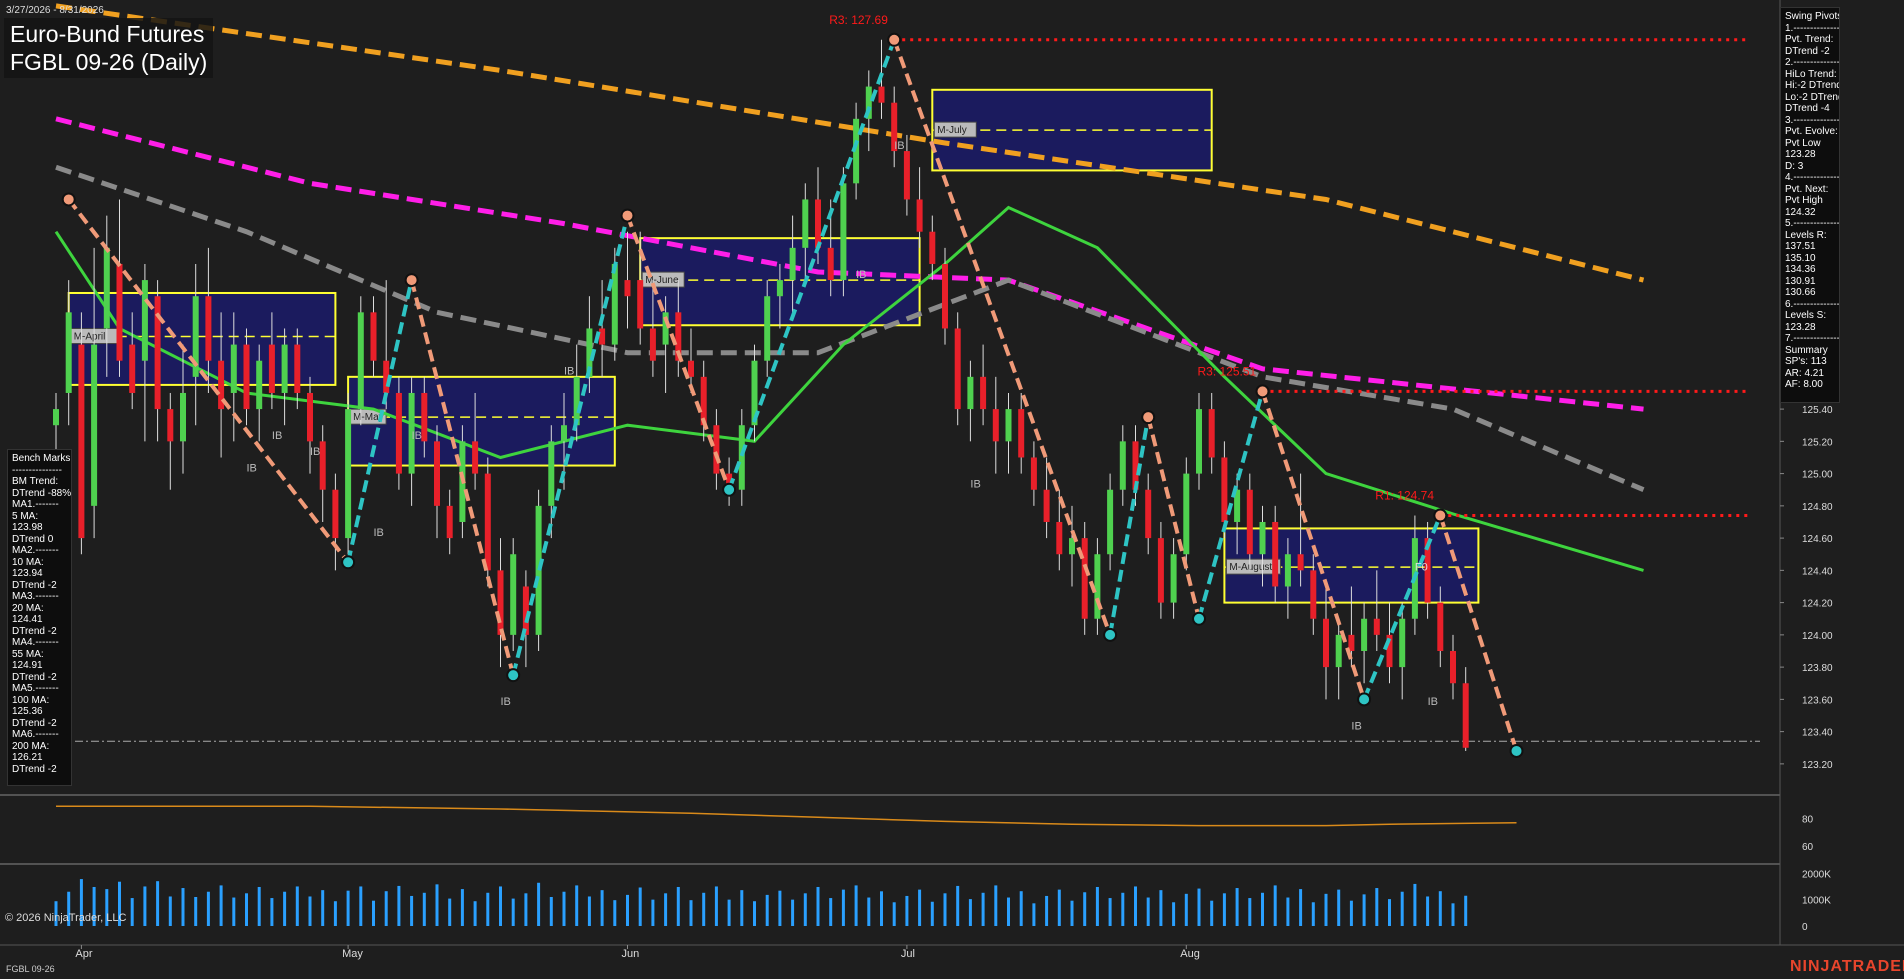 The image size is (1904, 979). Describe the element at coordinates (631, 954) in the screenshot. I see `x-tick-label: Jun` at that location.